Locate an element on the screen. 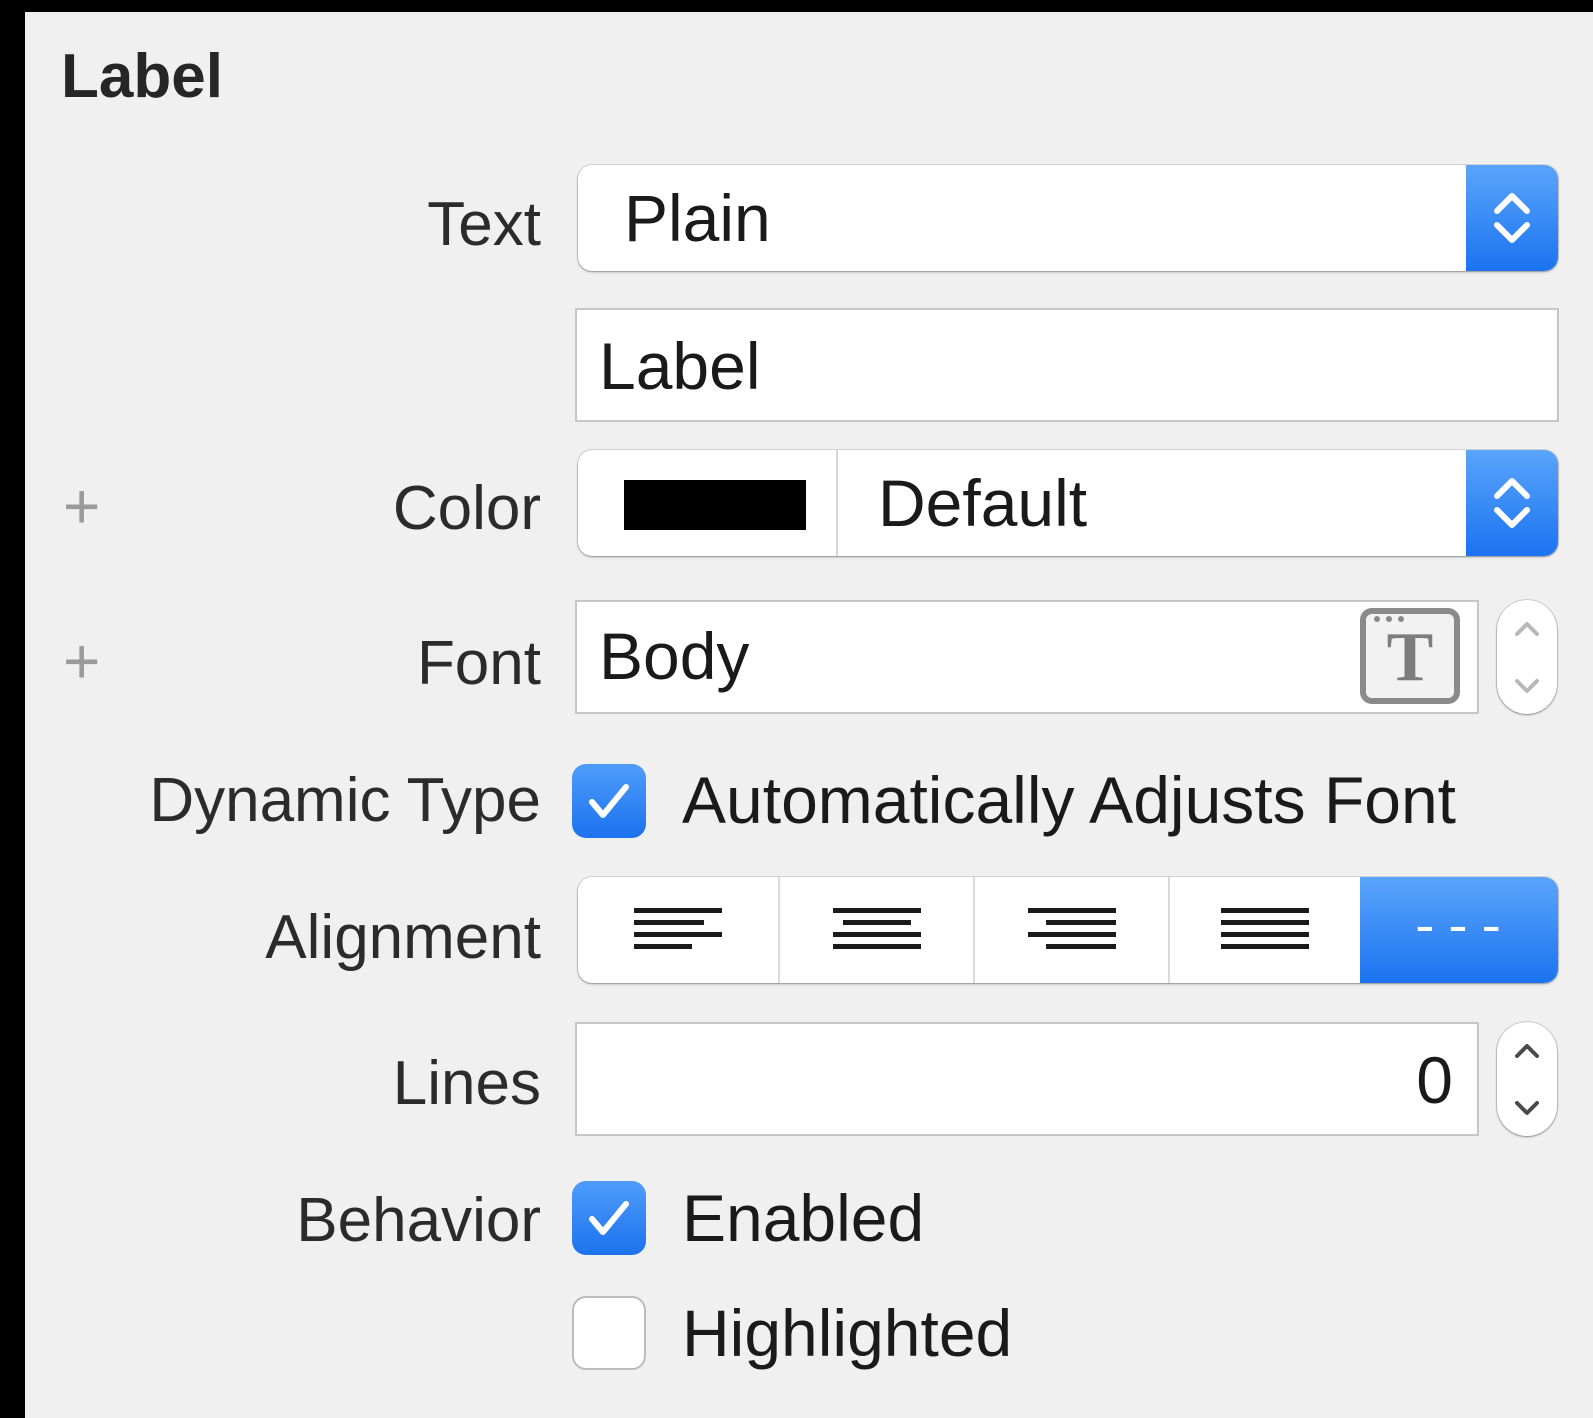 This screenshot has width=1593, height=1418. align-center-segment is located at coordinates (875, 930).